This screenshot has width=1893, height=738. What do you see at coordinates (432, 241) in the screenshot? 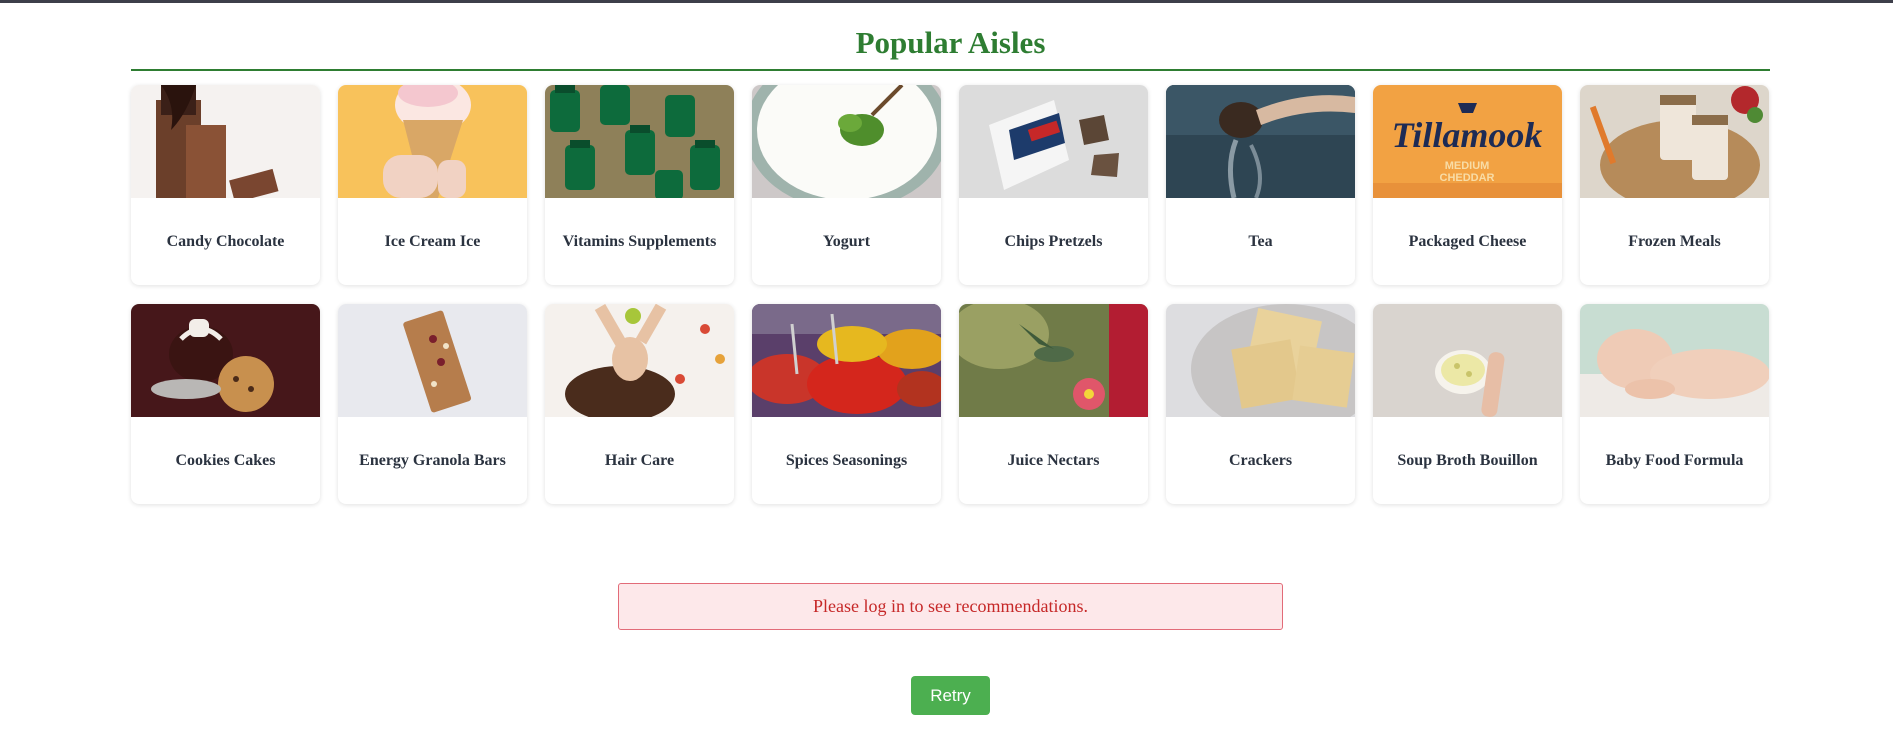
I see `aisle-label: Ice Cream Ice` at bounding box center [432, 241].